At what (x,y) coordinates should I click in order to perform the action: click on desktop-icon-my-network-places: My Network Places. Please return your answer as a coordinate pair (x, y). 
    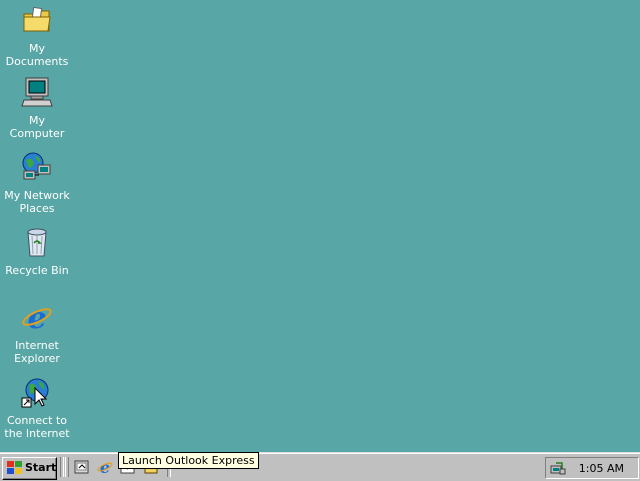
    Looking at the image, I should click on (37, 183).